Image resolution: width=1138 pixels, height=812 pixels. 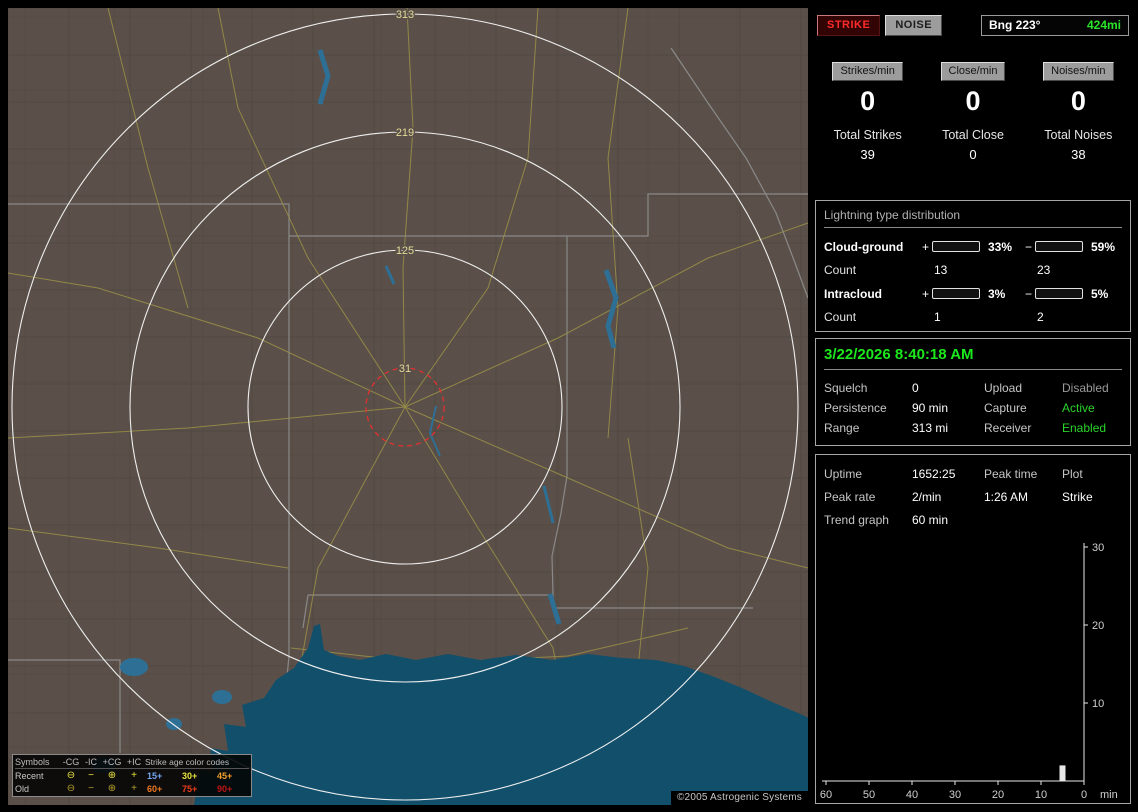 I want to click on count-label: Count, so click(x=840, y=270).